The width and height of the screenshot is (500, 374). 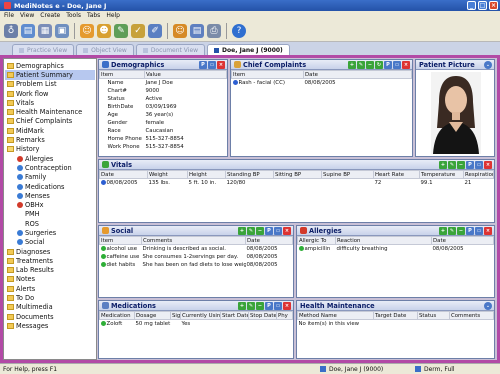 What do you see at coordinates (347, 174) in the screenshot?
I see `column-header: Supine BP` at bounding box center [347, 174].